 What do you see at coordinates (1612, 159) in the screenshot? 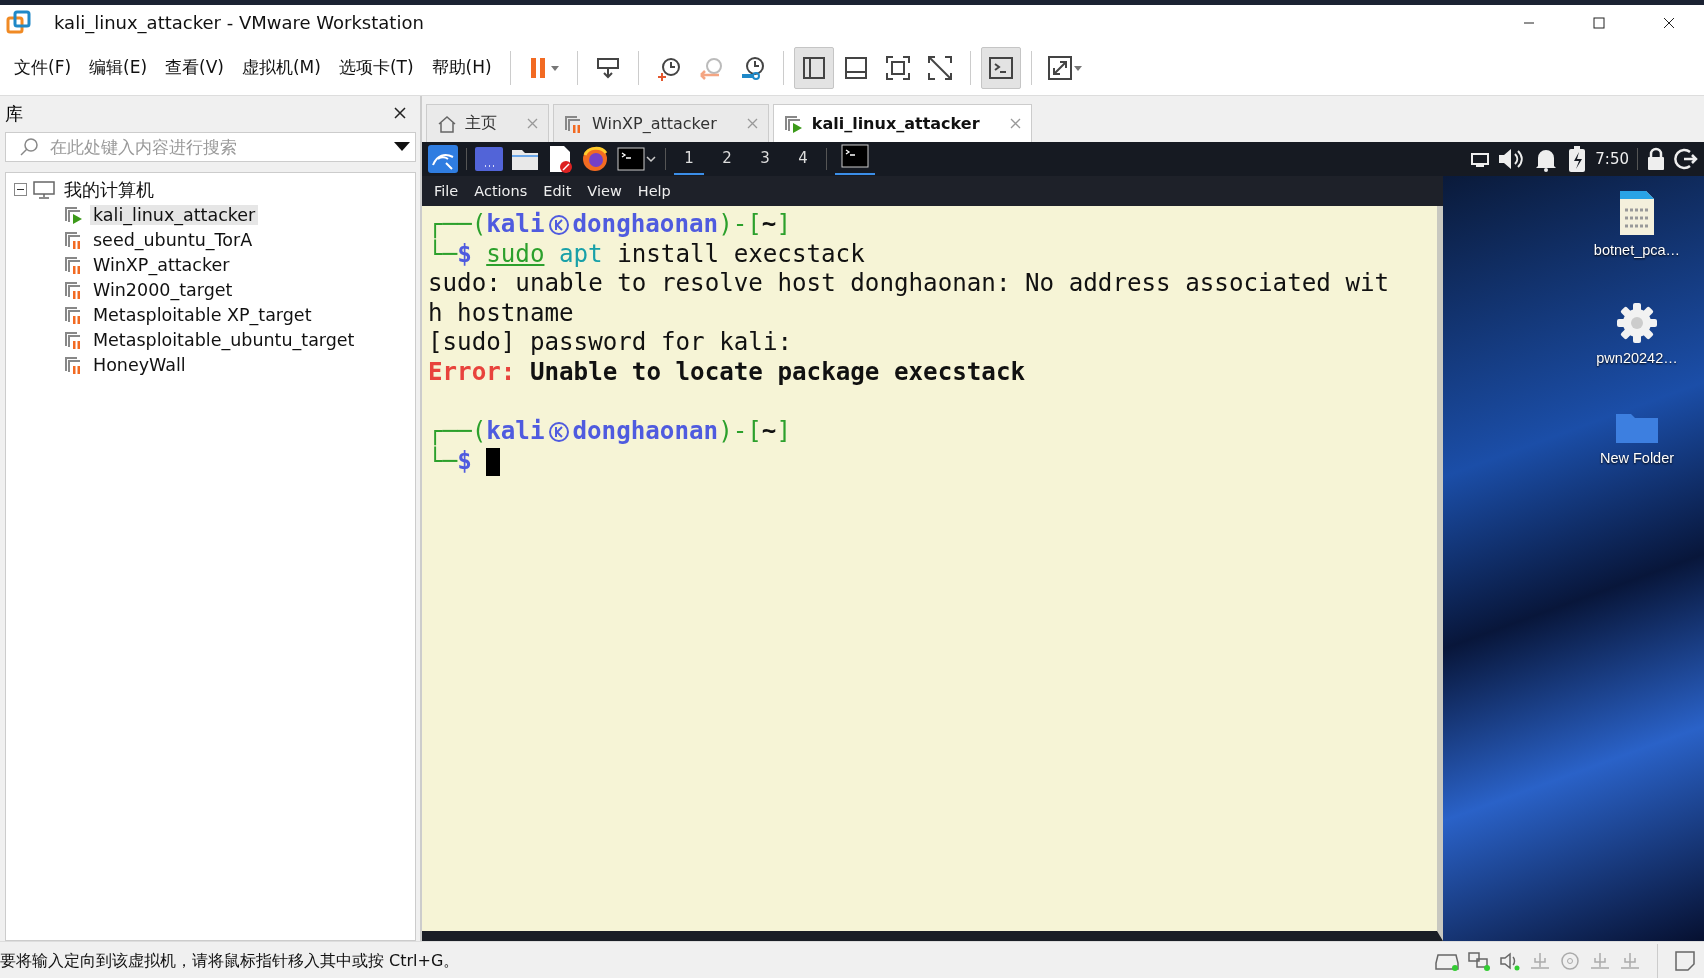
I see `clock: 7:50` at bounding box center [1612, 159].